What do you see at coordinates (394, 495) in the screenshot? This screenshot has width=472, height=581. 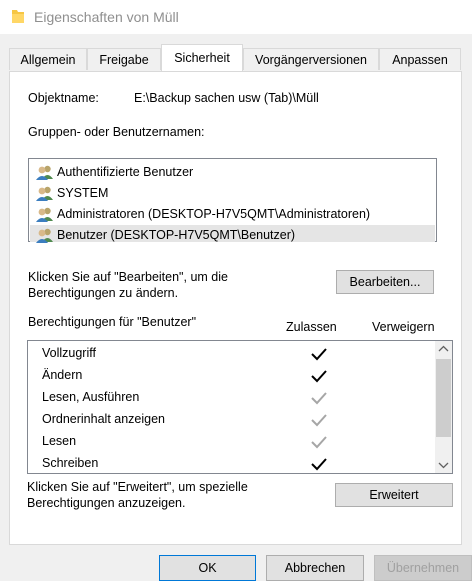 I see `advanced-button: Erweitert` at bounding box center [394, 495].